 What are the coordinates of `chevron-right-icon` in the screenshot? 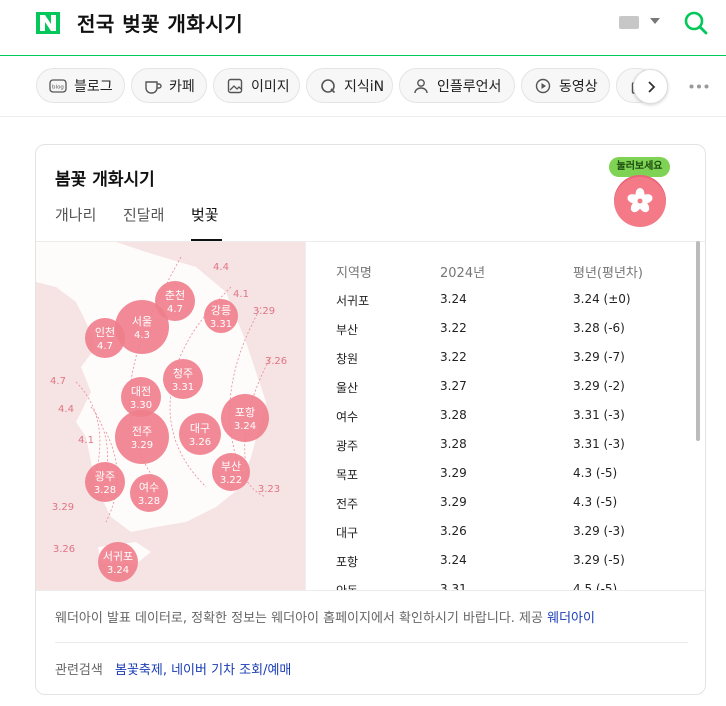 It's located at (651, 86).